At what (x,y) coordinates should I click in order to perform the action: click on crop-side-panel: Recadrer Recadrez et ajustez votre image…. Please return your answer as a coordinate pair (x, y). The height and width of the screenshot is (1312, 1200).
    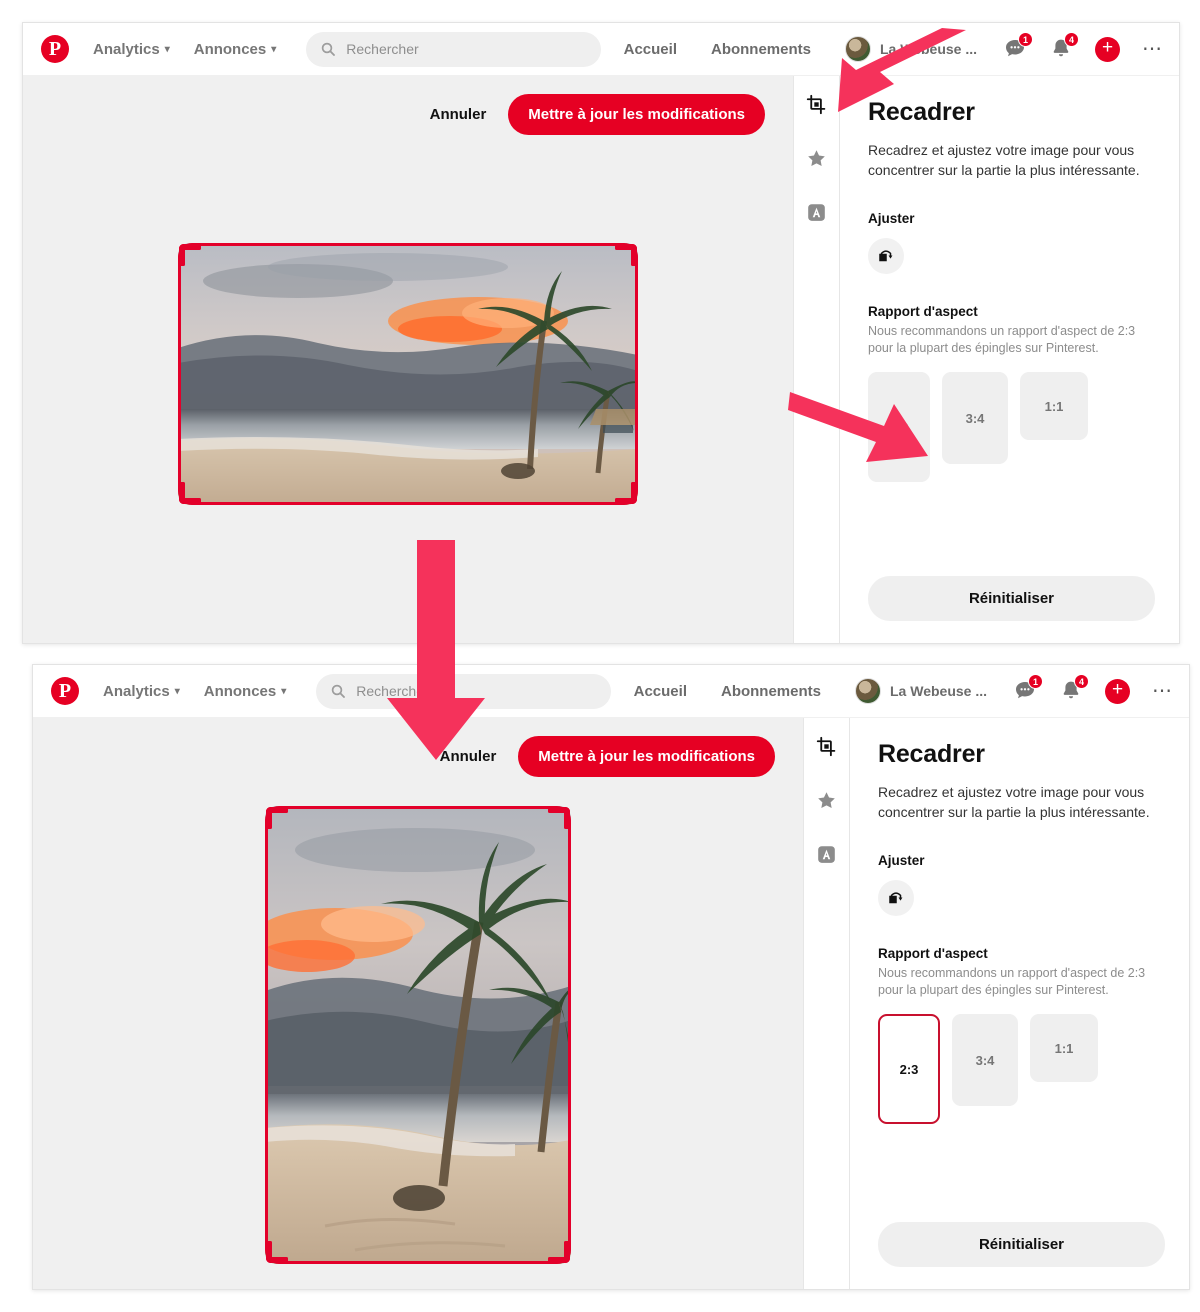
    Looking at the image, I should click on (1009, 359).